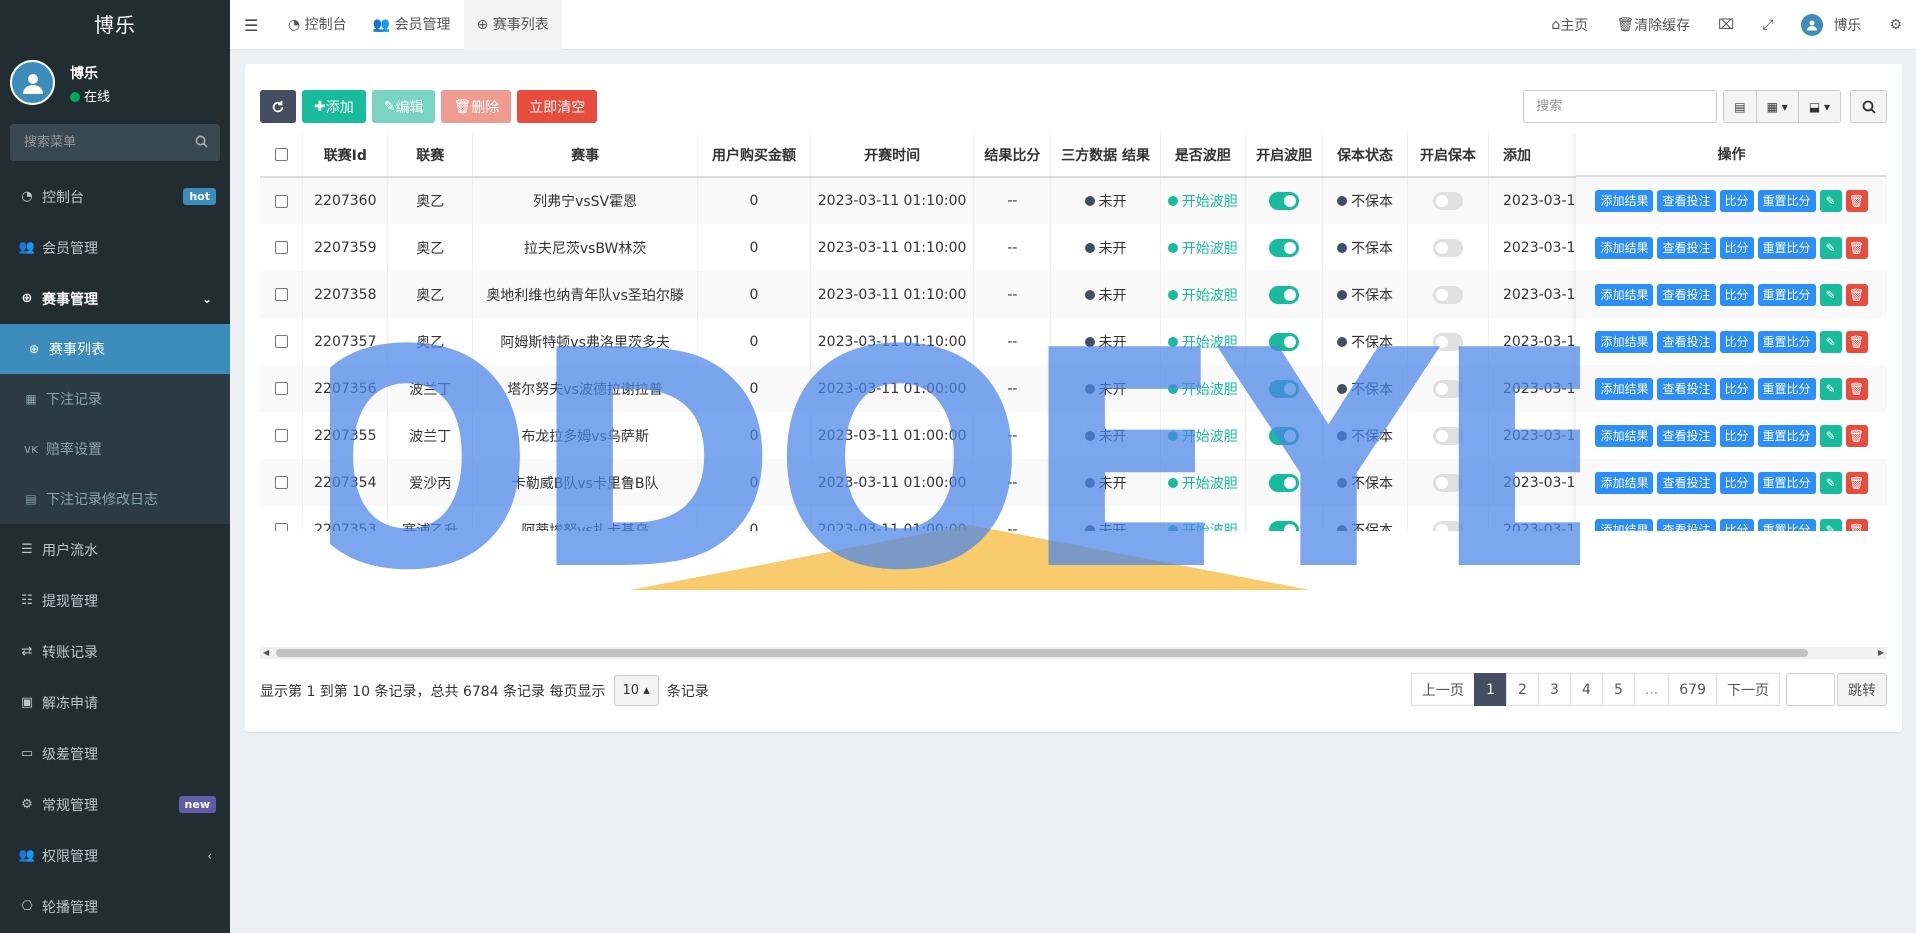 The image size is (1916, 933). I want to click on table-search-input, so click(1620, 106).